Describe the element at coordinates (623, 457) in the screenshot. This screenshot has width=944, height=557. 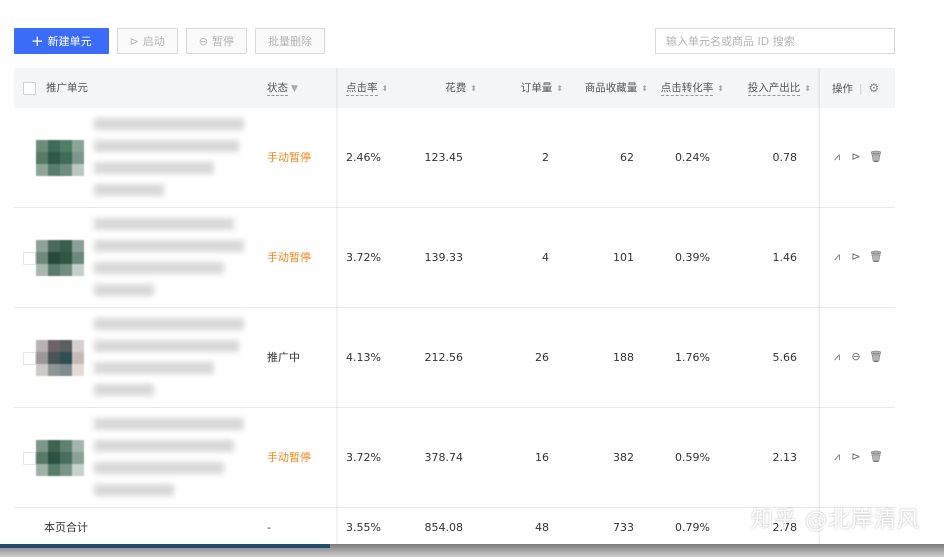
I see `favorites-value: 382` at that location.